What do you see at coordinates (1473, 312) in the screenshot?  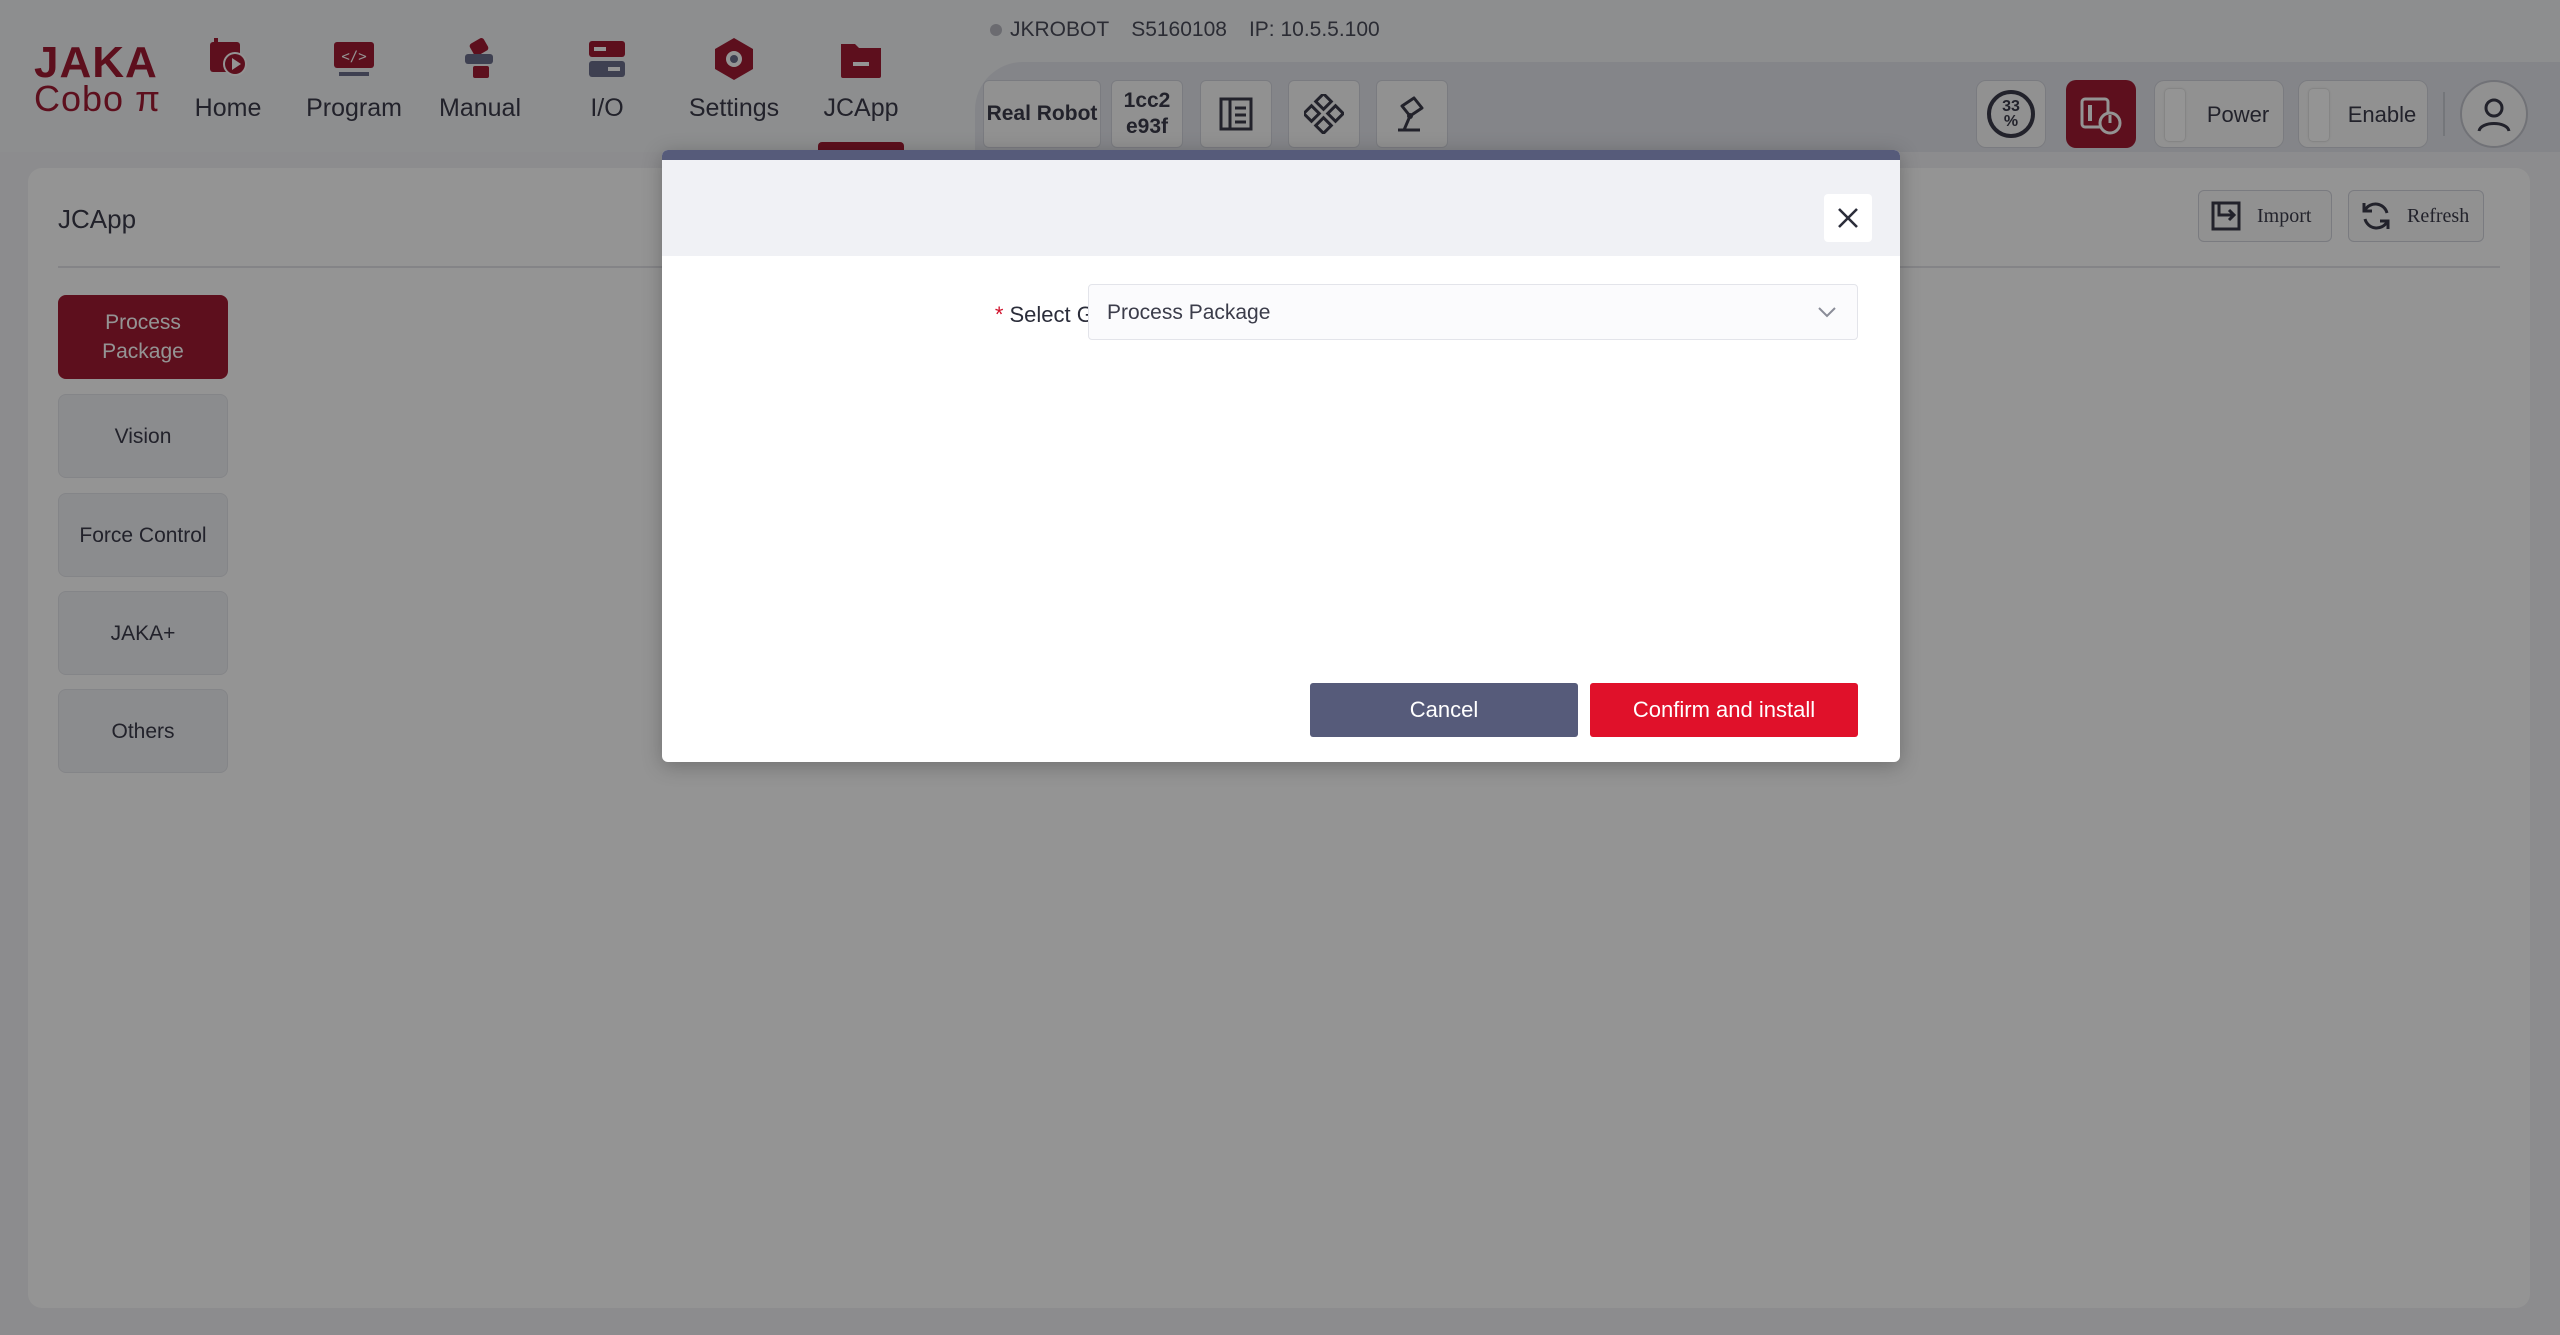 I see `group-select: Process Package` at bounding box center [1473, 312].